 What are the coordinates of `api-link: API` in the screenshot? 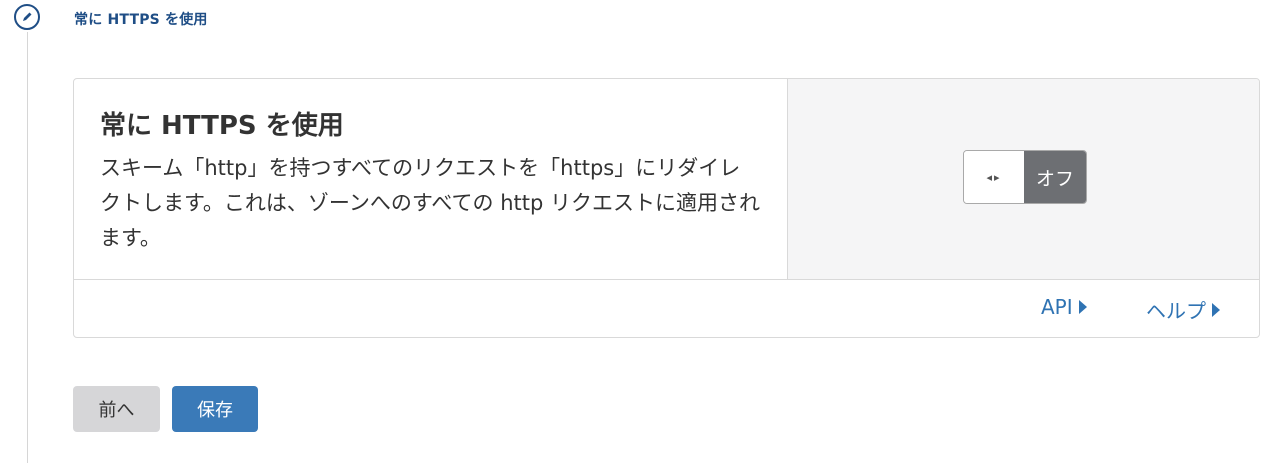 It's located at (1064, 307).